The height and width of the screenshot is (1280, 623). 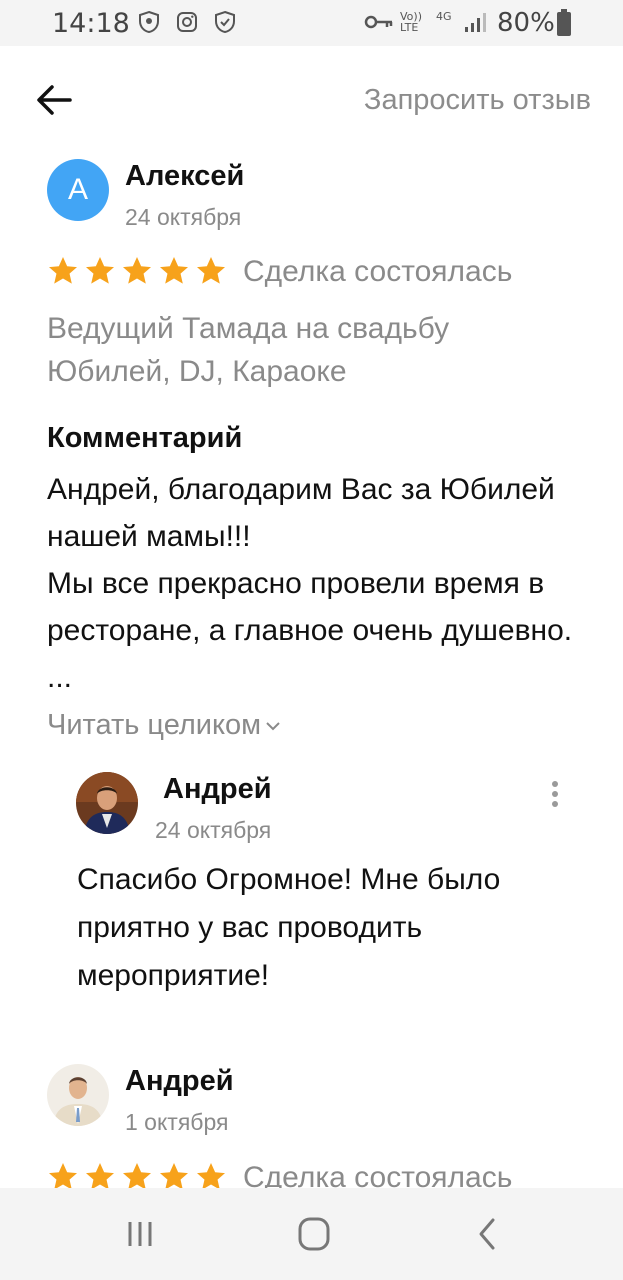 I want to click on battery-icon, so click(x=564, y=22).